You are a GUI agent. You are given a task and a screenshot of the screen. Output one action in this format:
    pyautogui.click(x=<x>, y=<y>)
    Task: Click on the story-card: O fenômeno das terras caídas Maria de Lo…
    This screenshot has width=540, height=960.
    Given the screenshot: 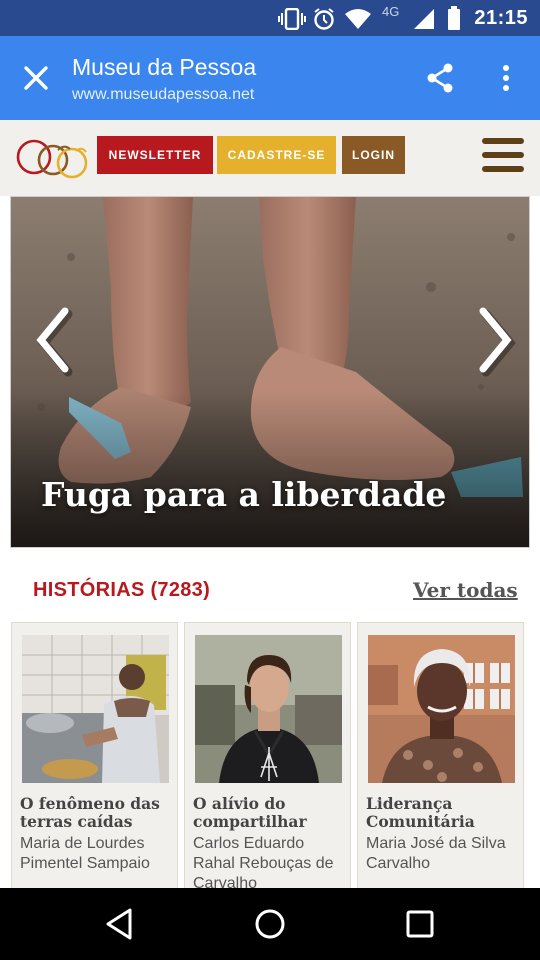 What is the action you would take?
    pyautogui.click(x=94, y=762)
    